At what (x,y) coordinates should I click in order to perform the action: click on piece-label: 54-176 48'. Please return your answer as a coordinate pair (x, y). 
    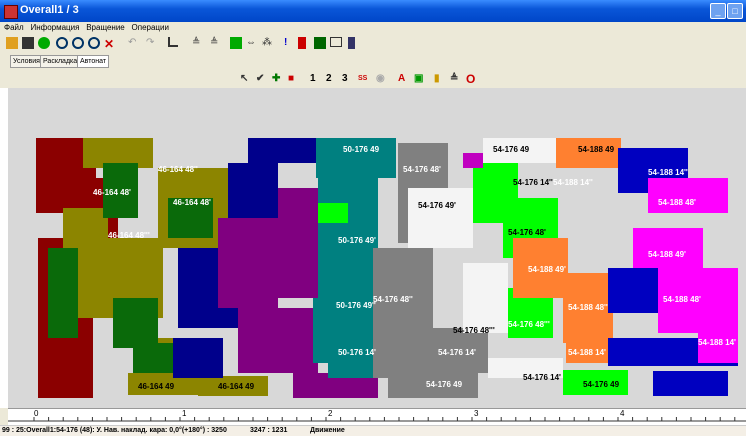
    Looking at the image, I should click on (422, 169).